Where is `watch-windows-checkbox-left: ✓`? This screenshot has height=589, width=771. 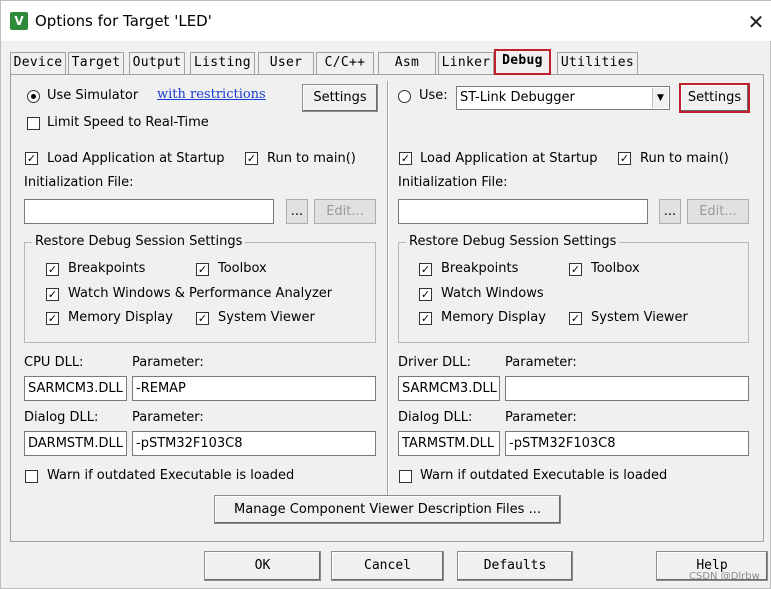 watch-windows-checkbox-left: ✓ is located at coordinates (52, 294).